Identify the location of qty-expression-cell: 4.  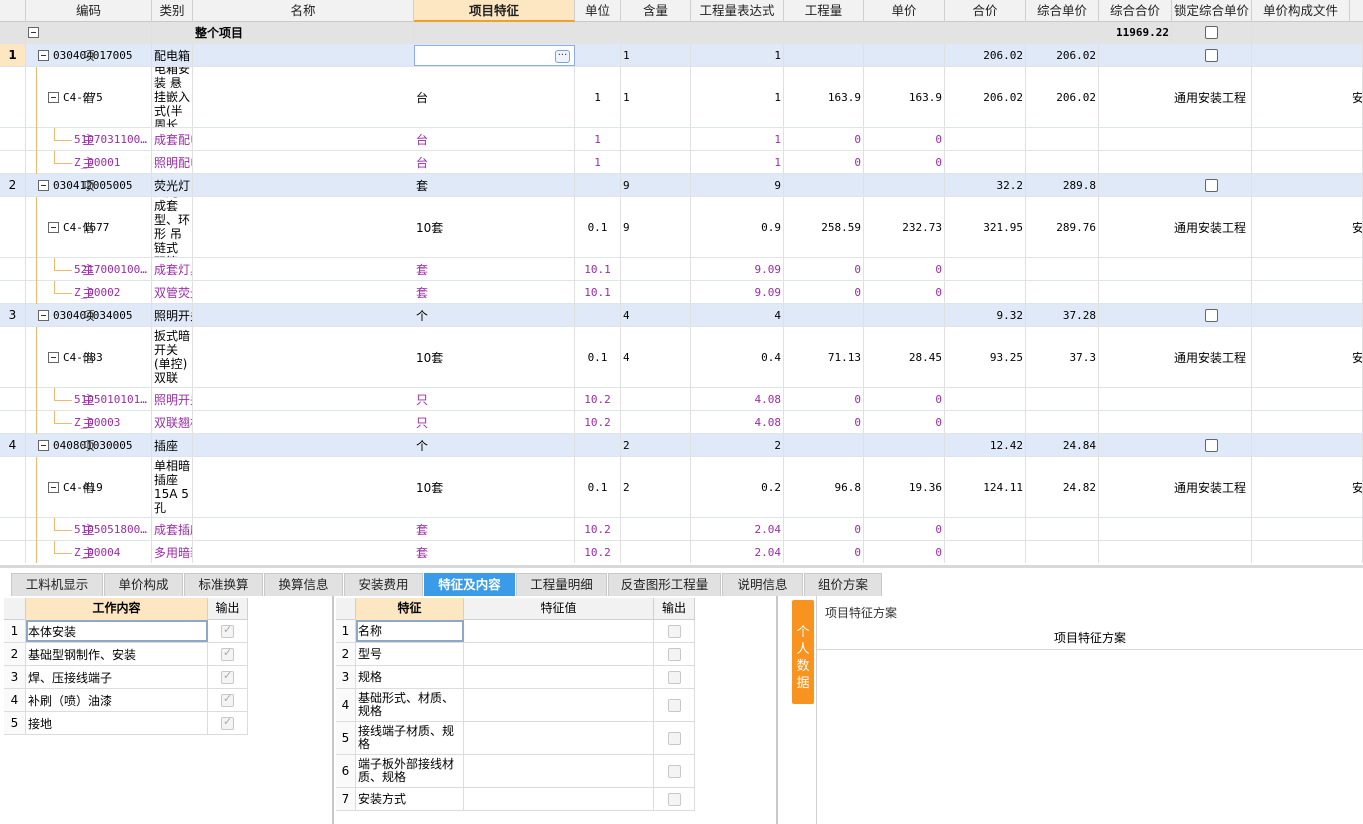
(737, 315).